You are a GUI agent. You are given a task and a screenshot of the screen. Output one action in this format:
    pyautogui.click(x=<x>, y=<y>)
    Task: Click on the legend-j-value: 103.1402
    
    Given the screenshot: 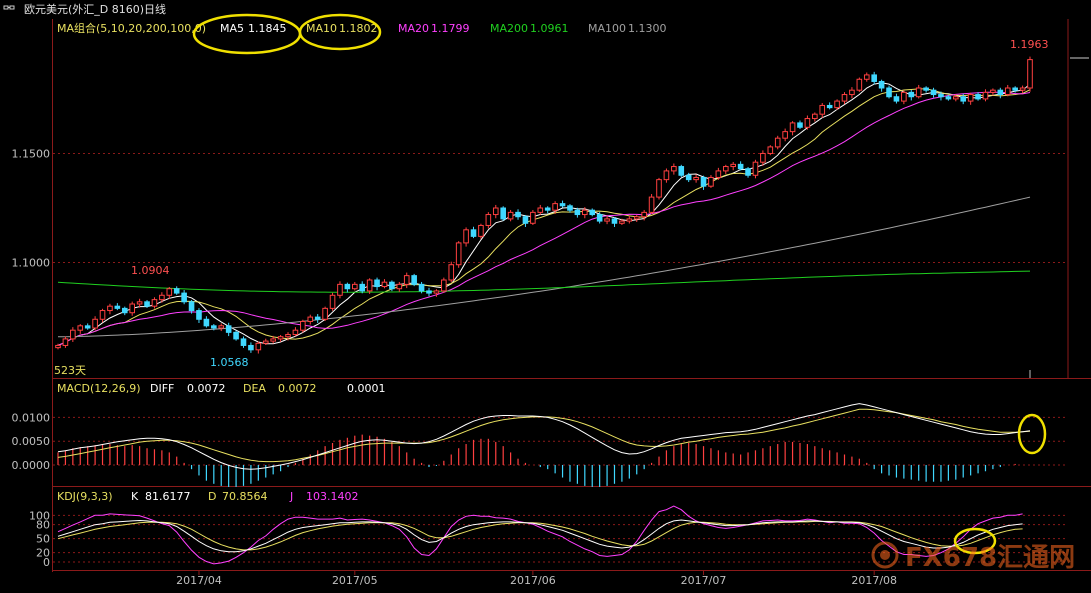 What is the action you would take?
    pyautogui.click(x=332, y=496)
    